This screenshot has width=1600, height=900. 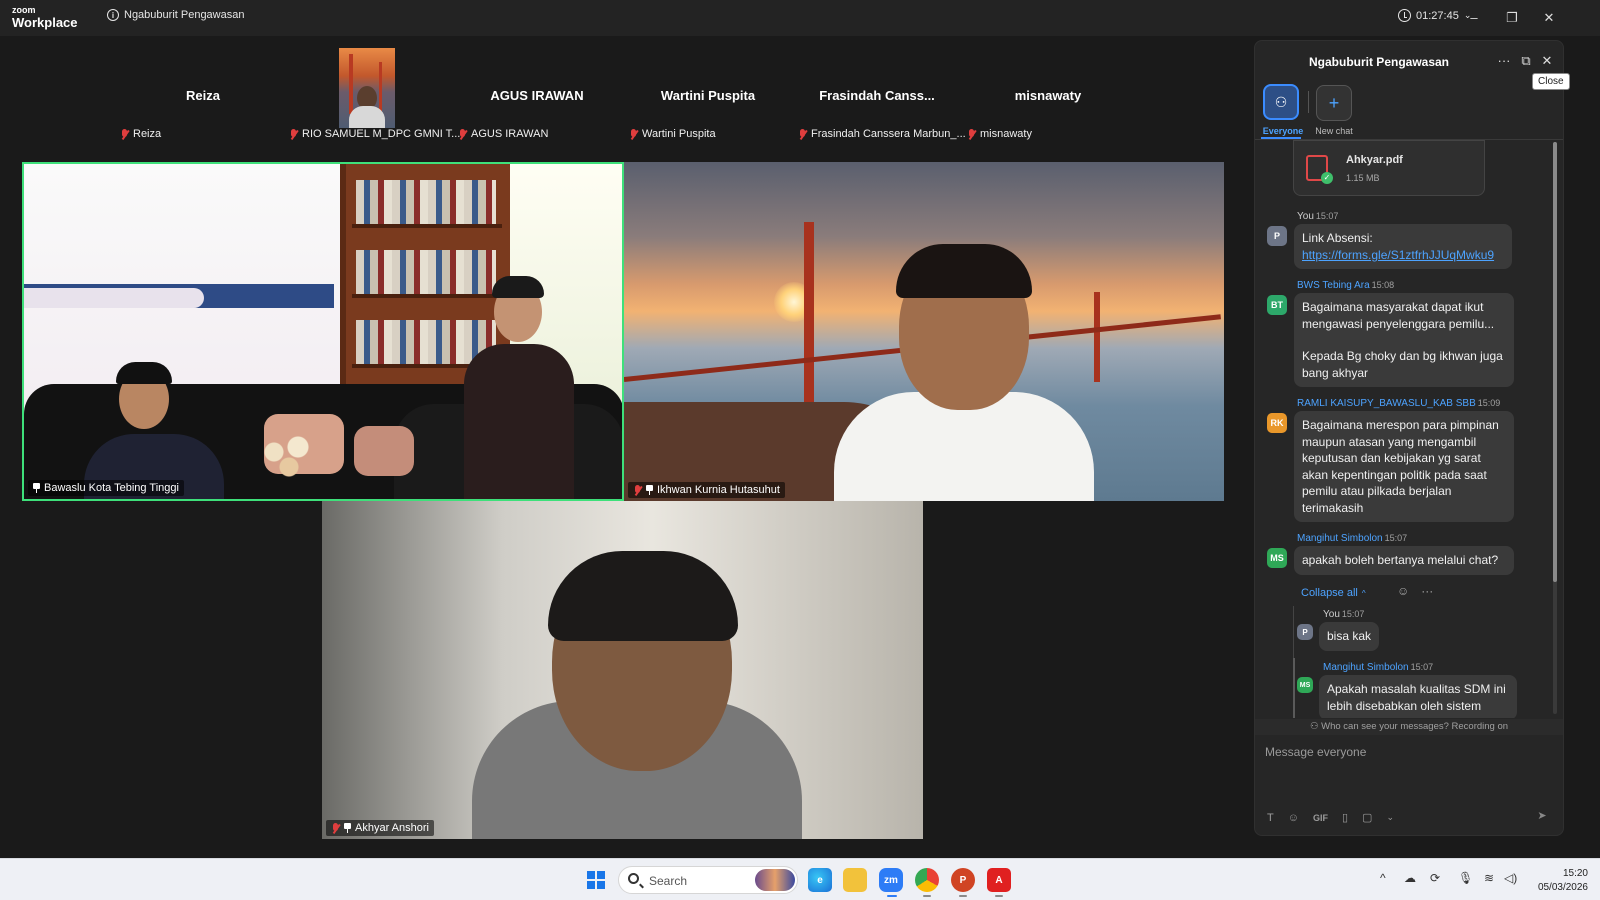 I want to click on participant-tile: misnawaty misnawaty, so click(x=1048, y=97).